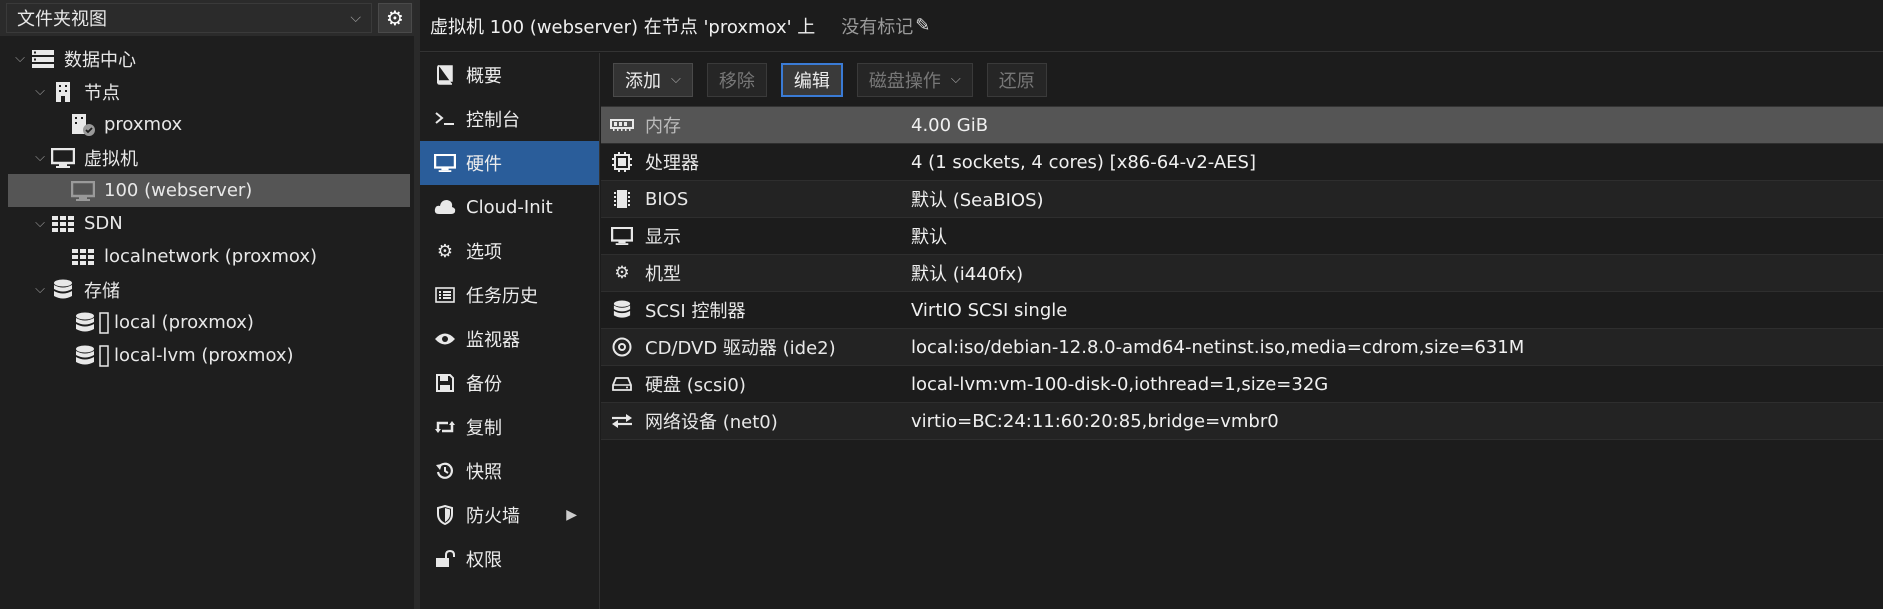  Describe the element at coordinates (502, 296) in the screenshot. I see `nav-item-label: 任务历史` at that location.